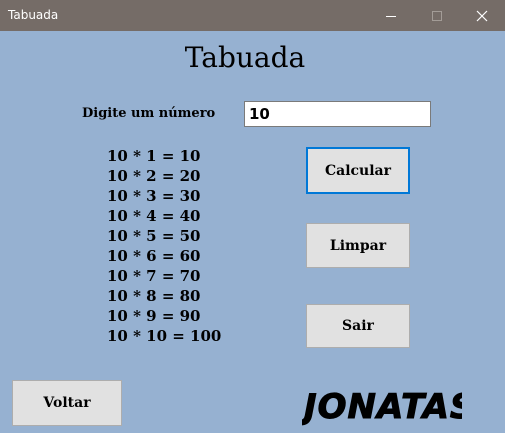 Image resolution: width=505 pixels, height=433 pixels. What do you see at coordinates (245, 57) in the screenshot?
I see `page-title: Tabuada` at bounding box center [245, 57].